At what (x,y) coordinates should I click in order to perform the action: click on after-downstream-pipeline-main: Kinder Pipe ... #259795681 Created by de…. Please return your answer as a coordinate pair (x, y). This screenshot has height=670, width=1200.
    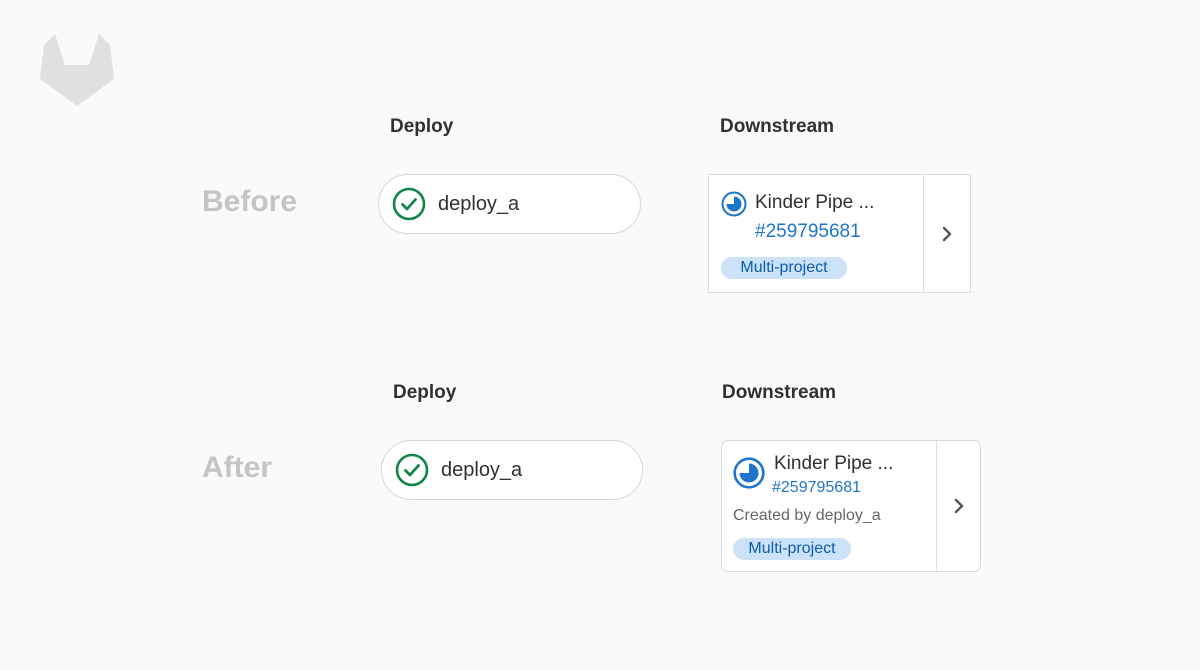
    Looking at the image, I should click on (829, 506).